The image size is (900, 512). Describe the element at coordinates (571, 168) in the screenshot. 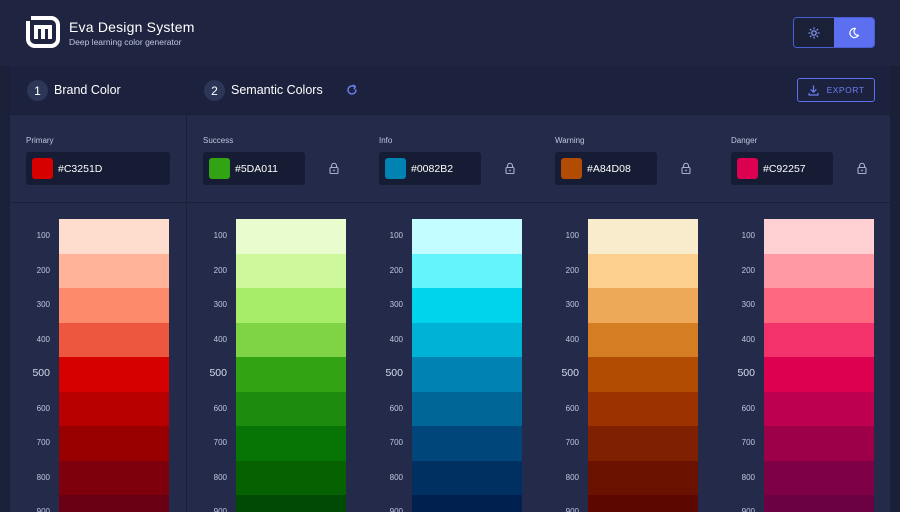

I see `warning-swatch` at that location.